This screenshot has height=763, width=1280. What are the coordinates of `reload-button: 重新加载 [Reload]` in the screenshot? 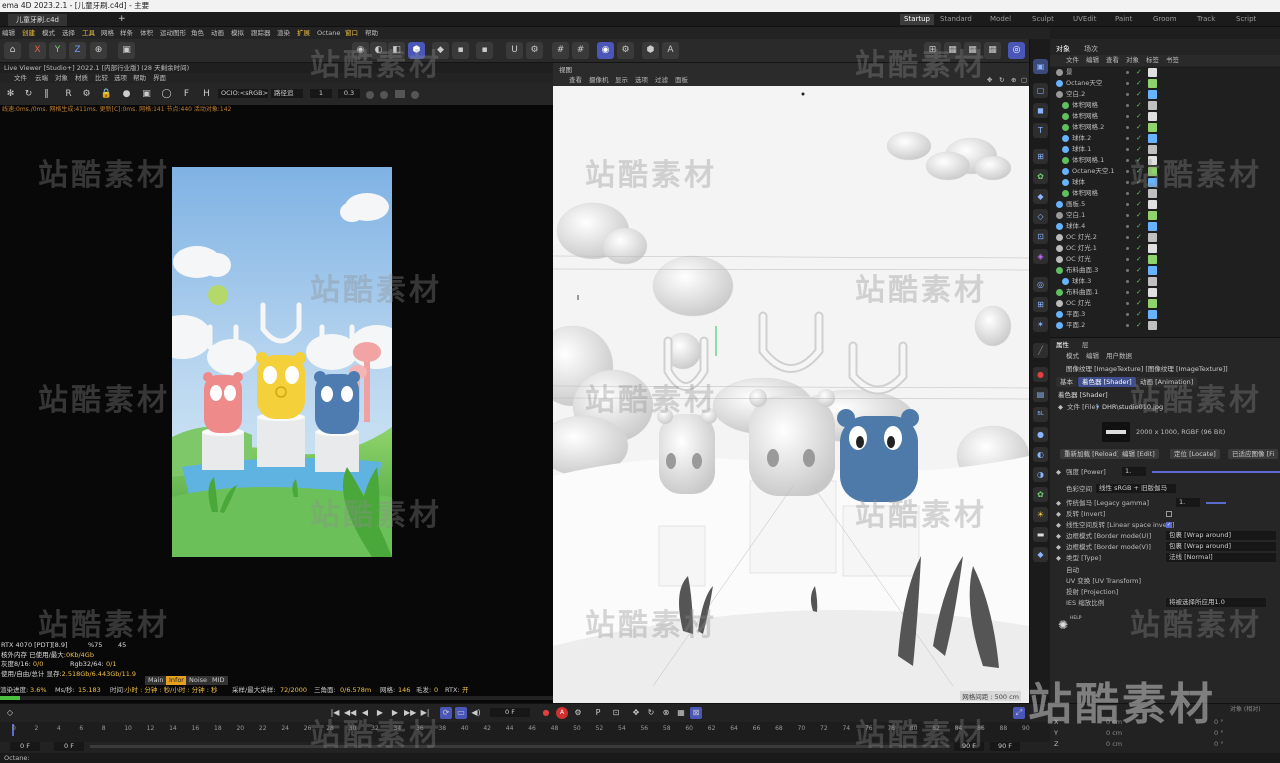 It's located at (1092, 454).